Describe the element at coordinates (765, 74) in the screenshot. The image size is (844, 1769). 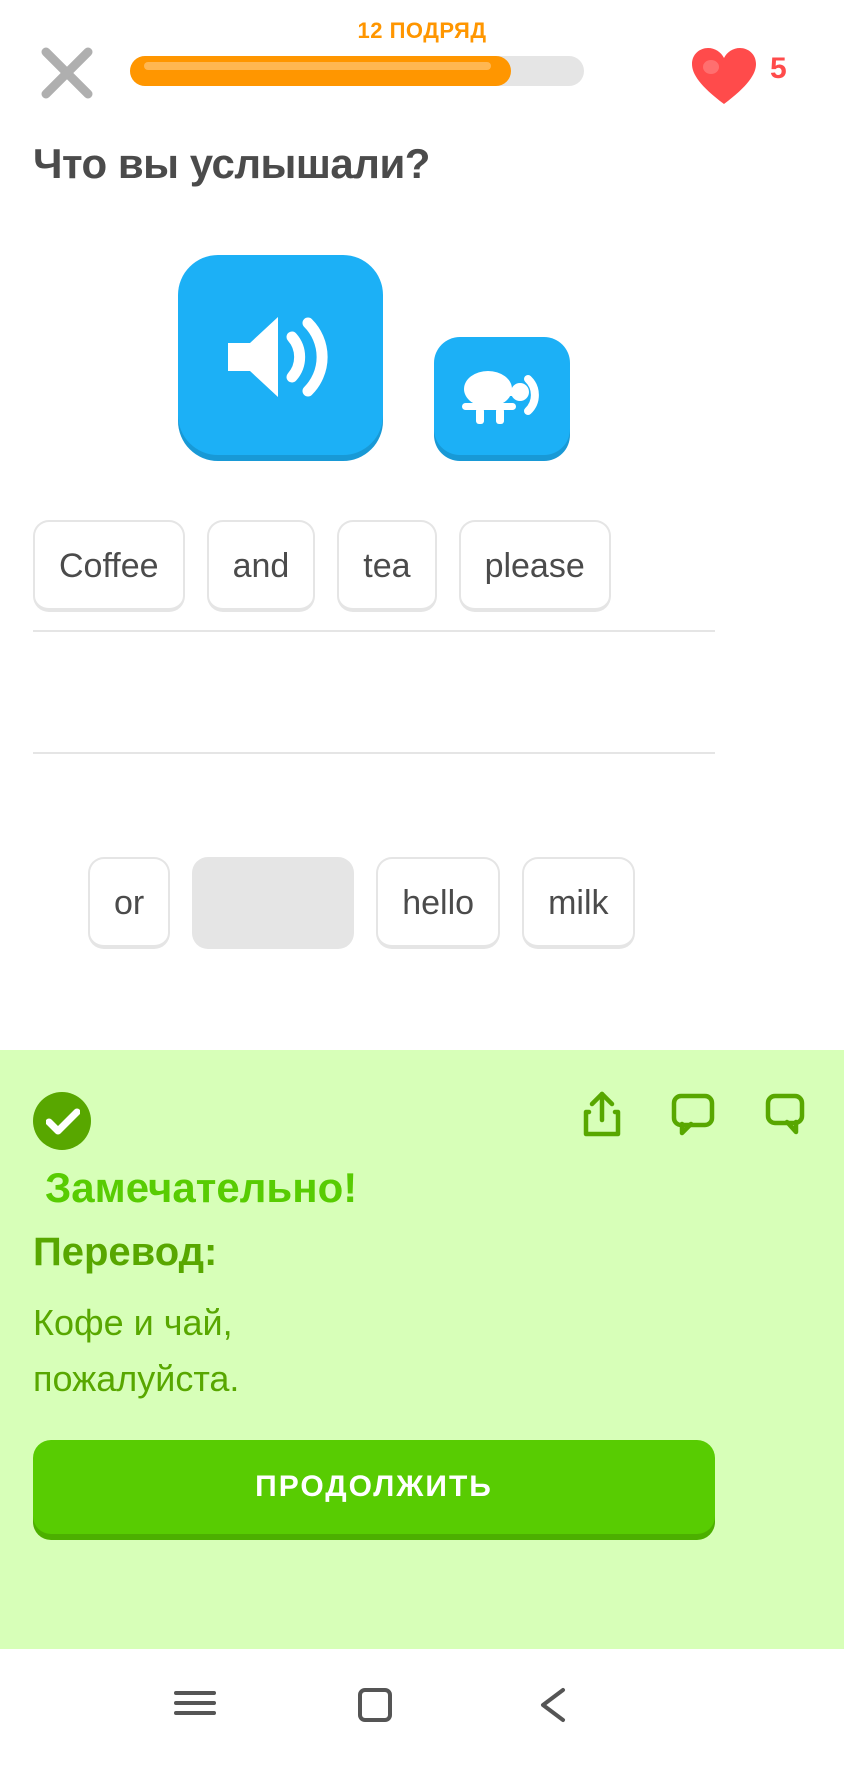
I see `hearts-indicator: 5` at that location.